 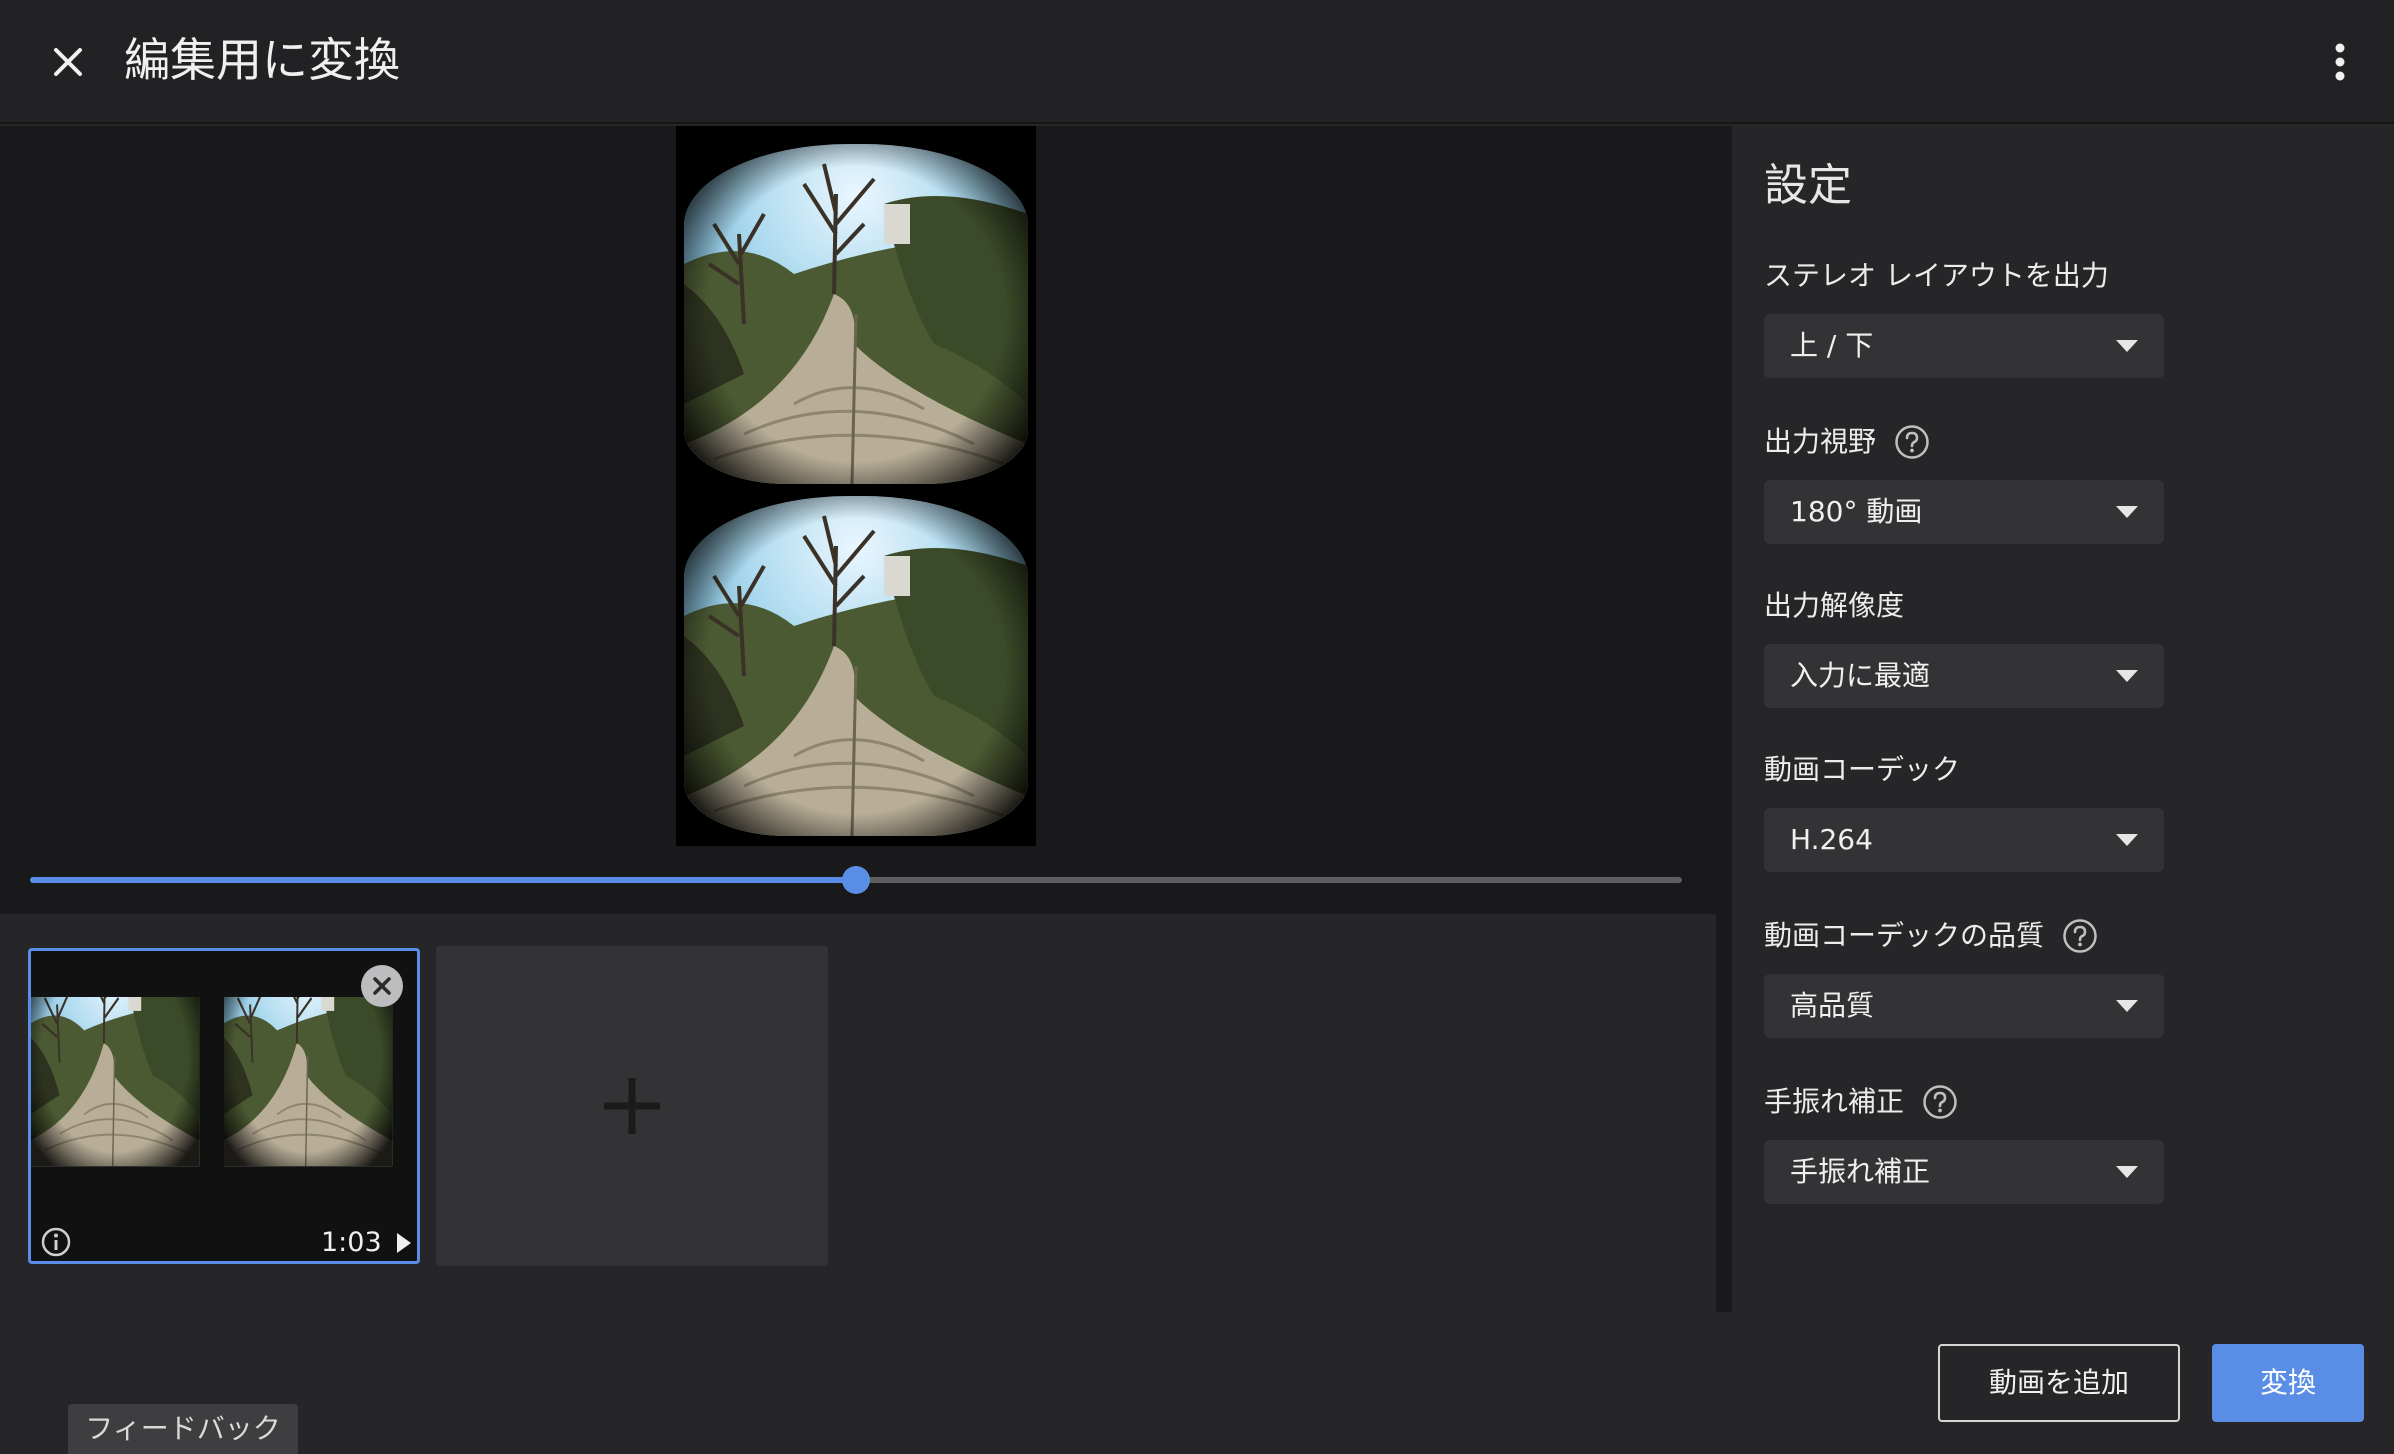 I want to click on select-value: 手振れ補正, so click(x=1860, y=1171).